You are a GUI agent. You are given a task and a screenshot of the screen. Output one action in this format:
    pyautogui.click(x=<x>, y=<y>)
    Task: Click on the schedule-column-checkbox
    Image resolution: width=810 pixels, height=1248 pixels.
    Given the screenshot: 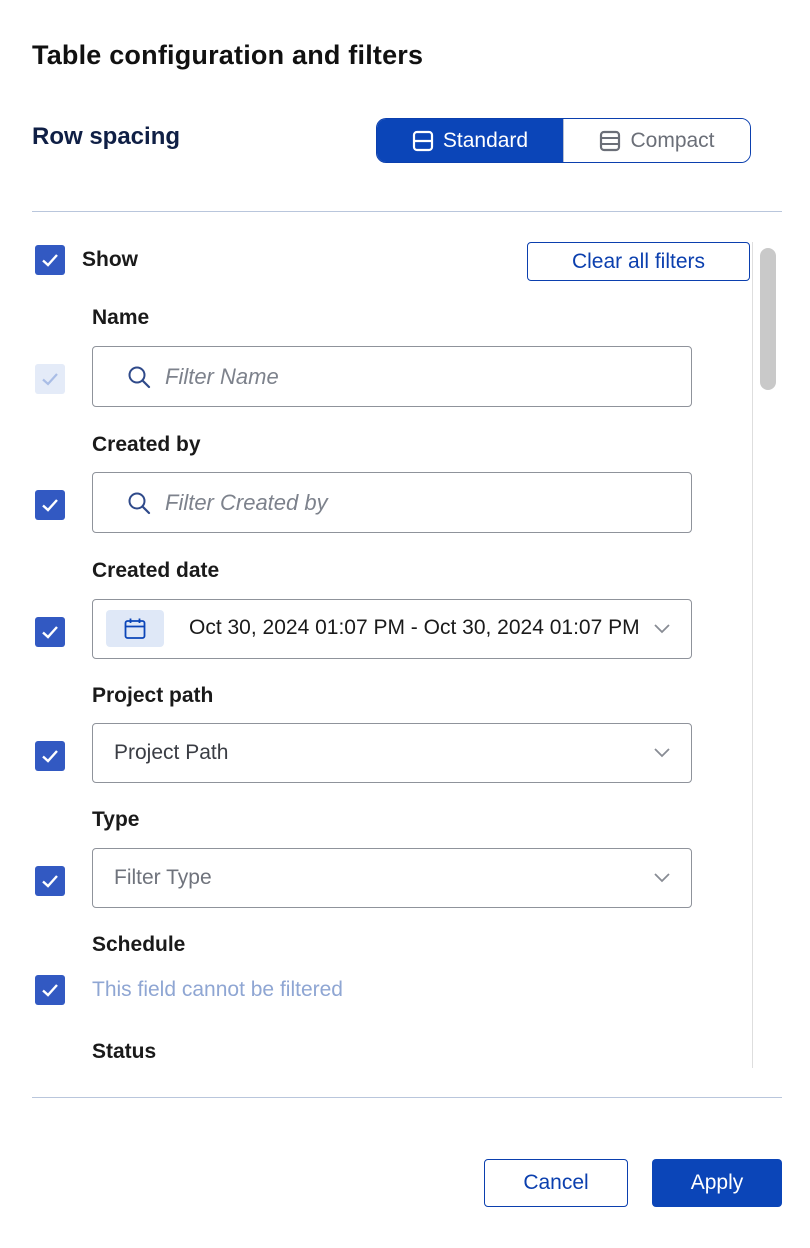 What is the action you would take?
    pyautogui.click(x=50, y=990)
    